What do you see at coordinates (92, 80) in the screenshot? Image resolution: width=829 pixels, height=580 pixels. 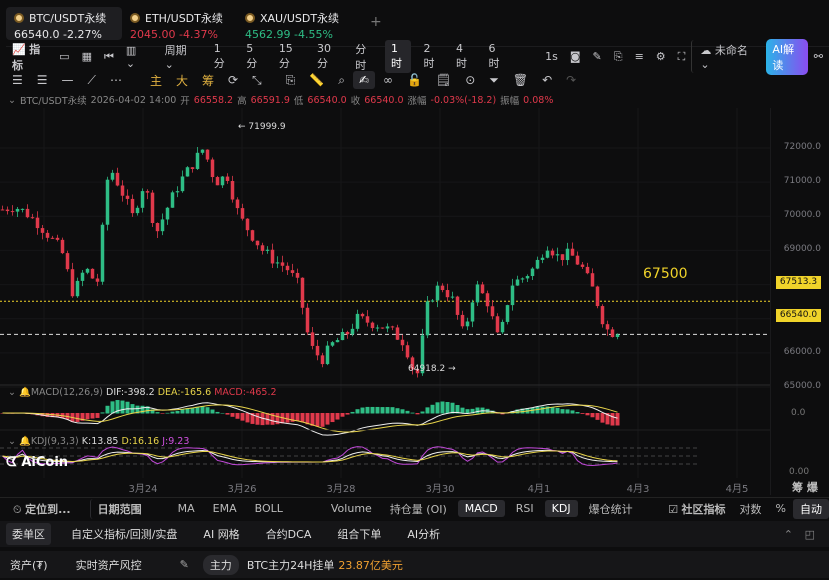 I see `trendline-icon: ⟋` at bounding box center [92, 80].